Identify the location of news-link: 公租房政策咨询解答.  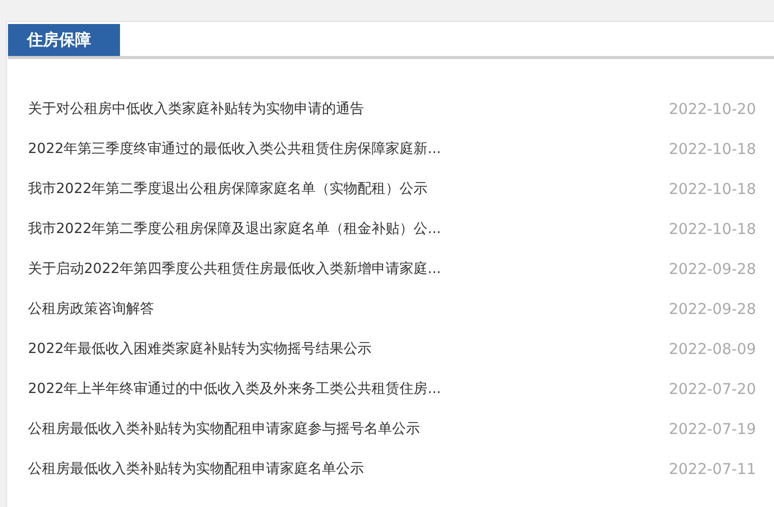
(91, 309).